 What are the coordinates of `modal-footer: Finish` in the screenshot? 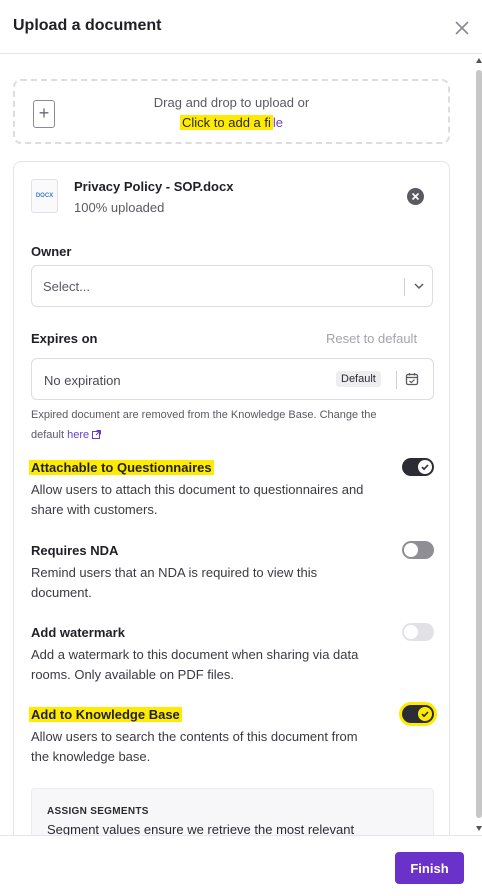 It's located at (241, 865).